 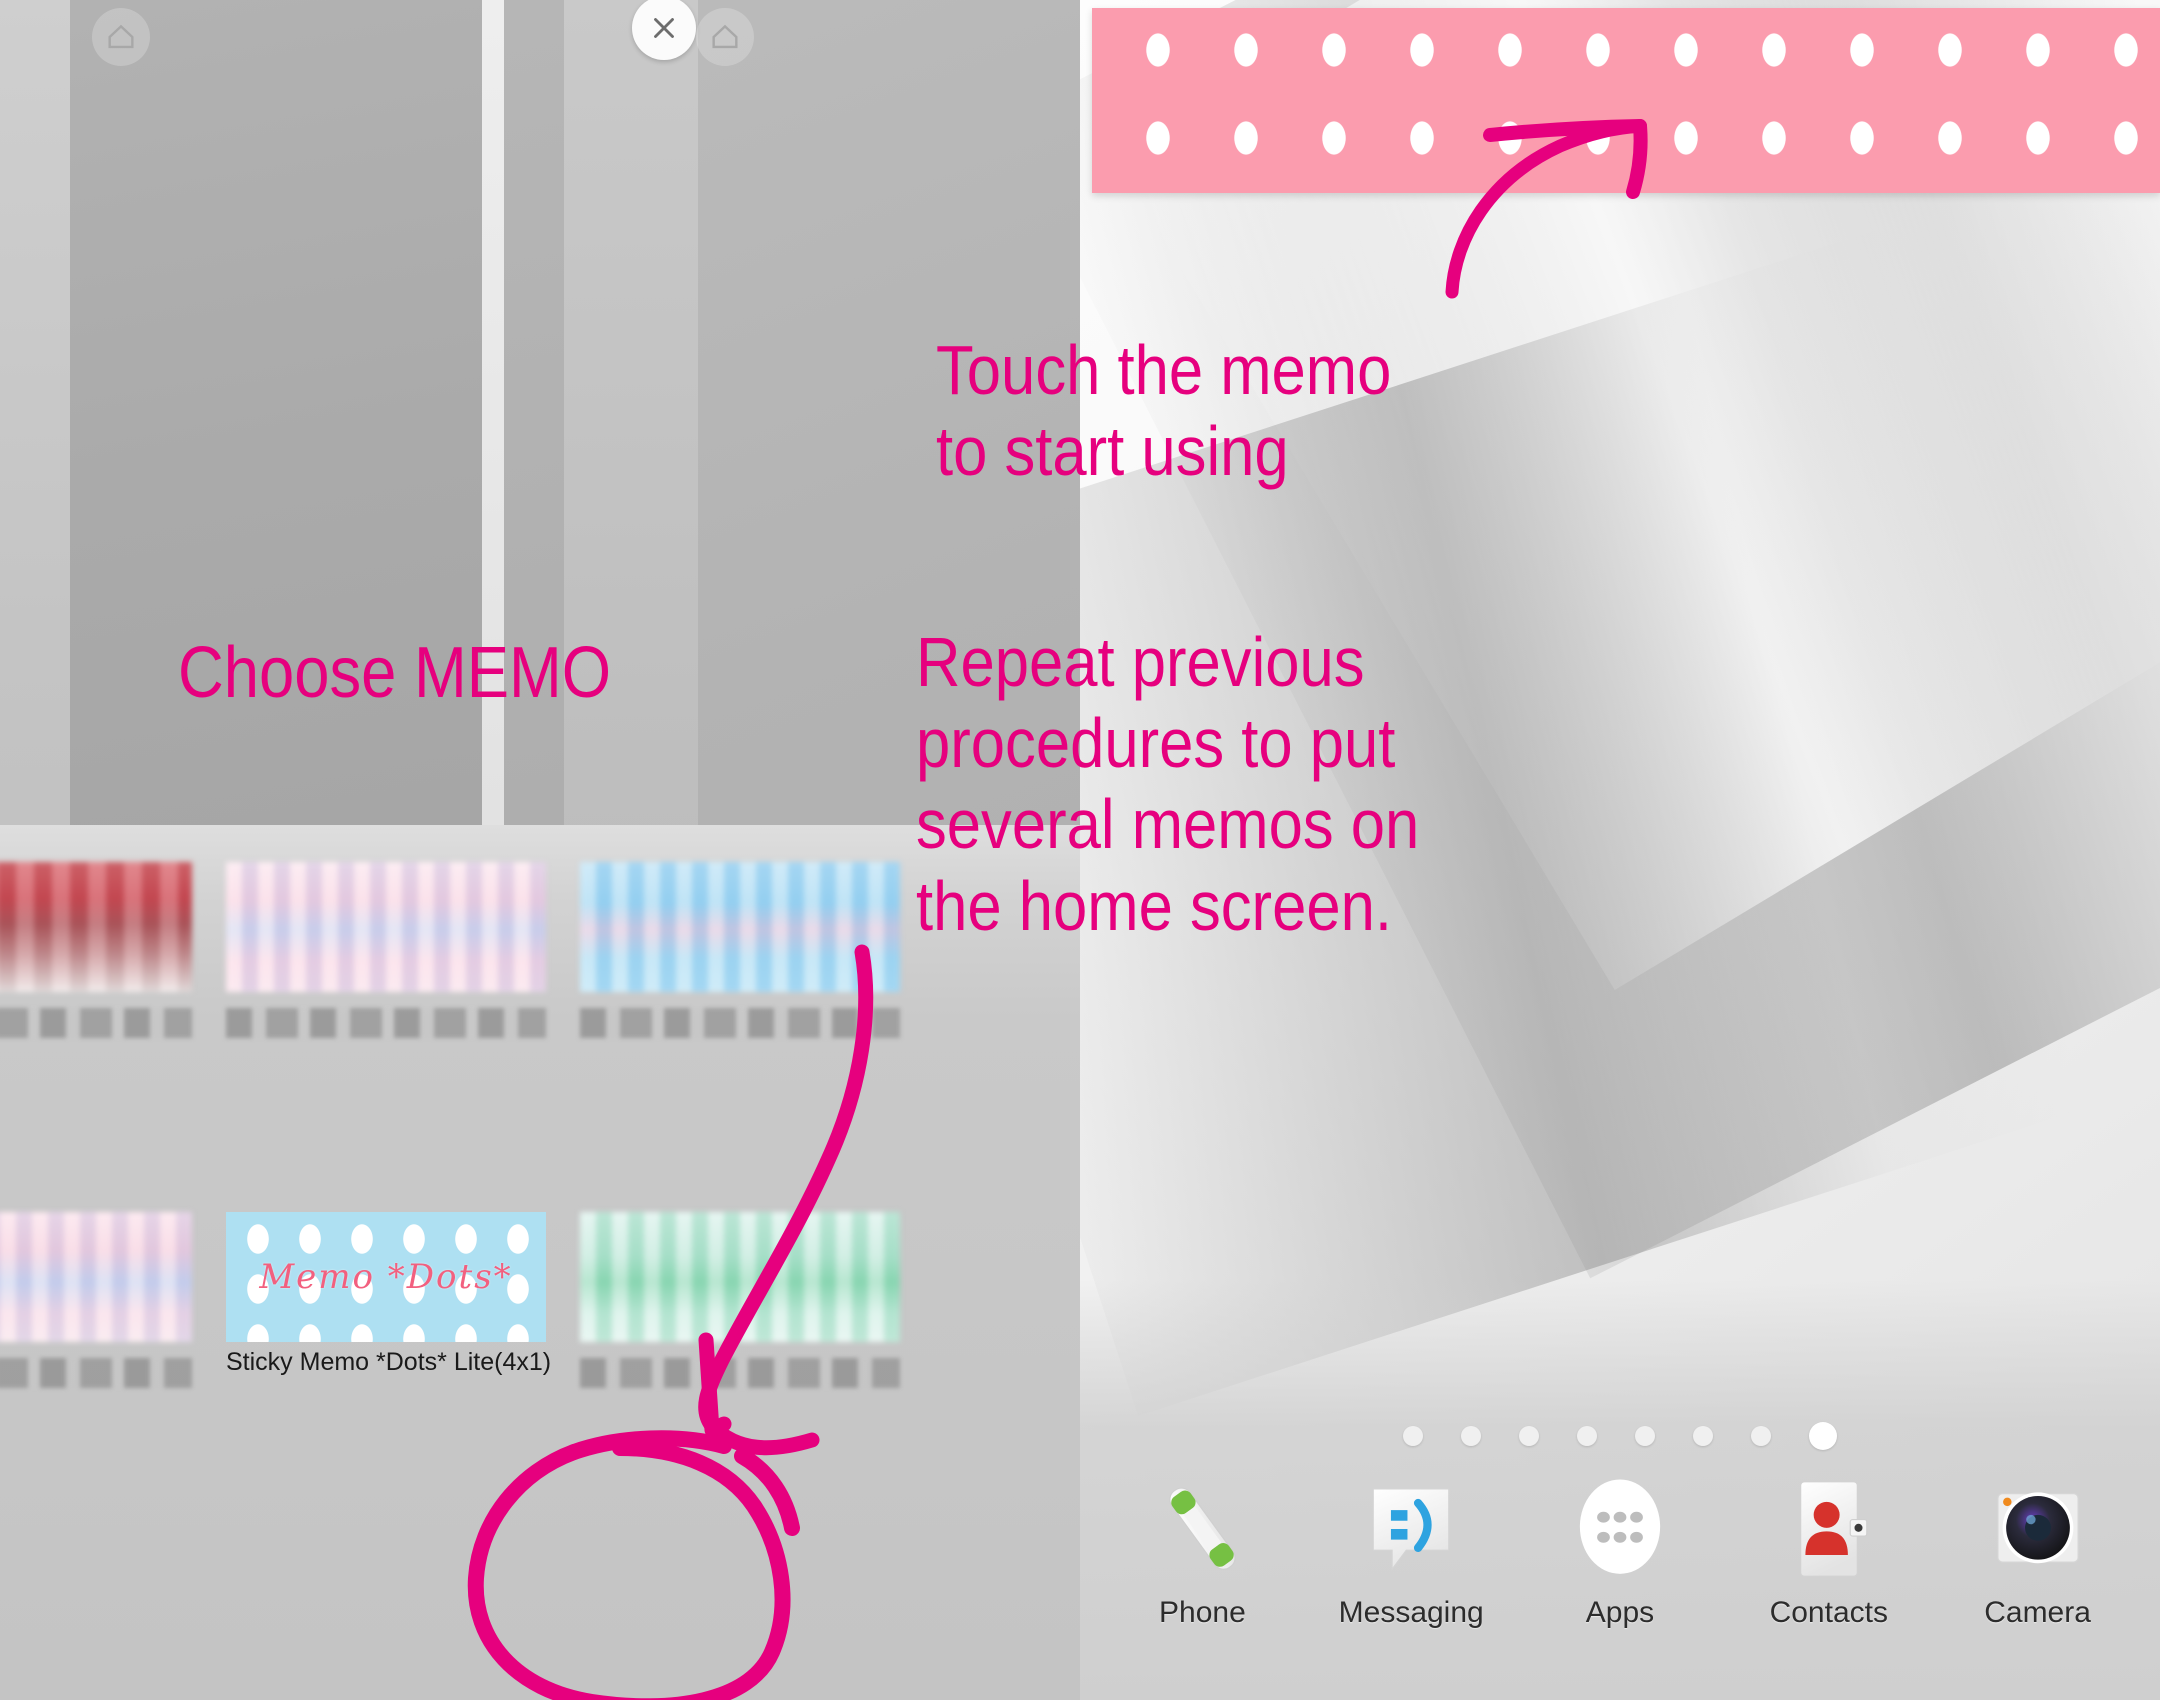 What do you see at coordinates (1620, 1436) in the screenshot?
I see `page-indicator` at bounding box center [1620, 1436].